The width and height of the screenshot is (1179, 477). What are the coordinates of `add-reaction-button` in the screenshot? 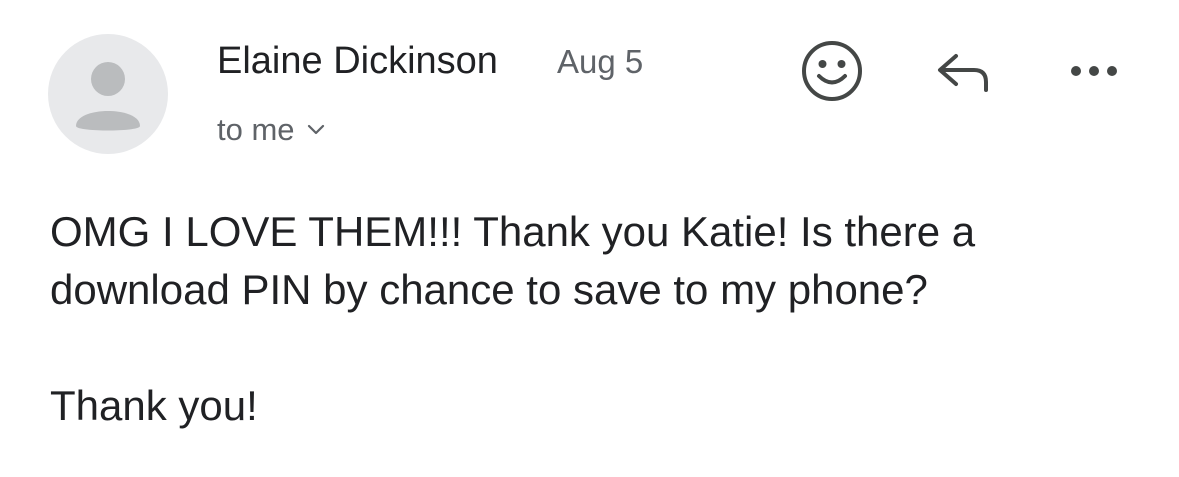 It's located at (832, 71).